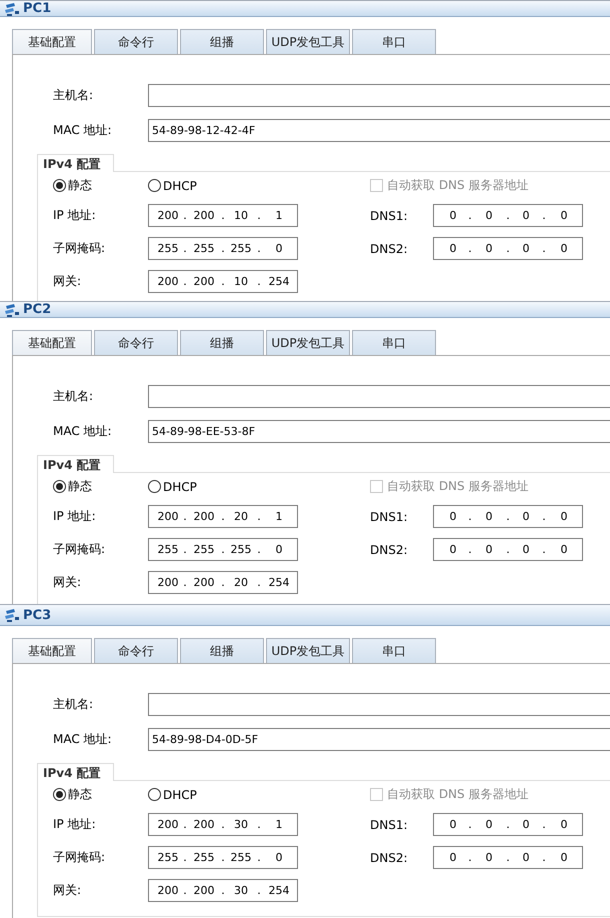 Image resolution: width=610 pixels, height=918 pixels. What do you see at coordinates (379, 739) in the screenshot?
I see `mac-address-field: 54-89-98-D4-0D-5F` at bounding box center [379, 739].